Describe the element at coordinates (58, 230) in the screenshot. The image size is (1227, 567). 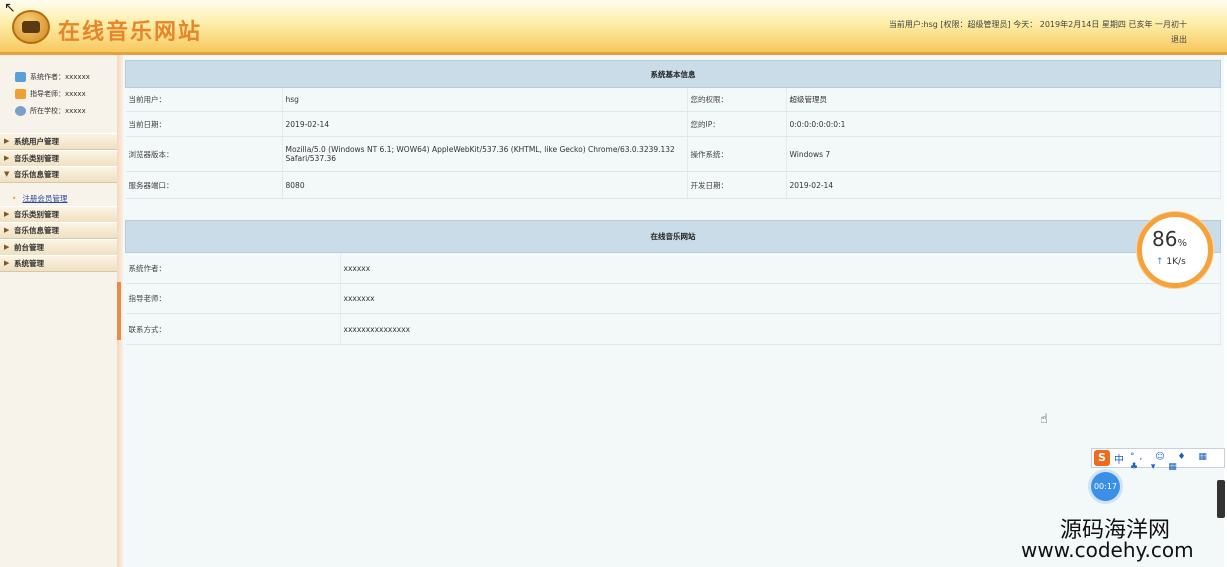
I see `menu-music-info-2: ▶ 音乐信息管理` at that location.